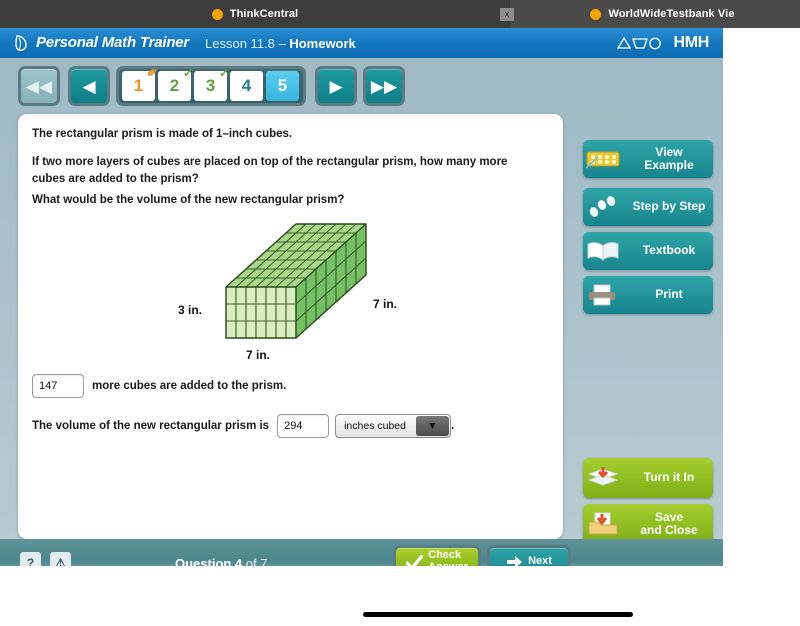 This screenshot has height=626, width=800. What do you see at coordinates (375, 426) in the screenshot?
I see `unit-dropdown-value: inches cubed` at bounding box center [375, 426].